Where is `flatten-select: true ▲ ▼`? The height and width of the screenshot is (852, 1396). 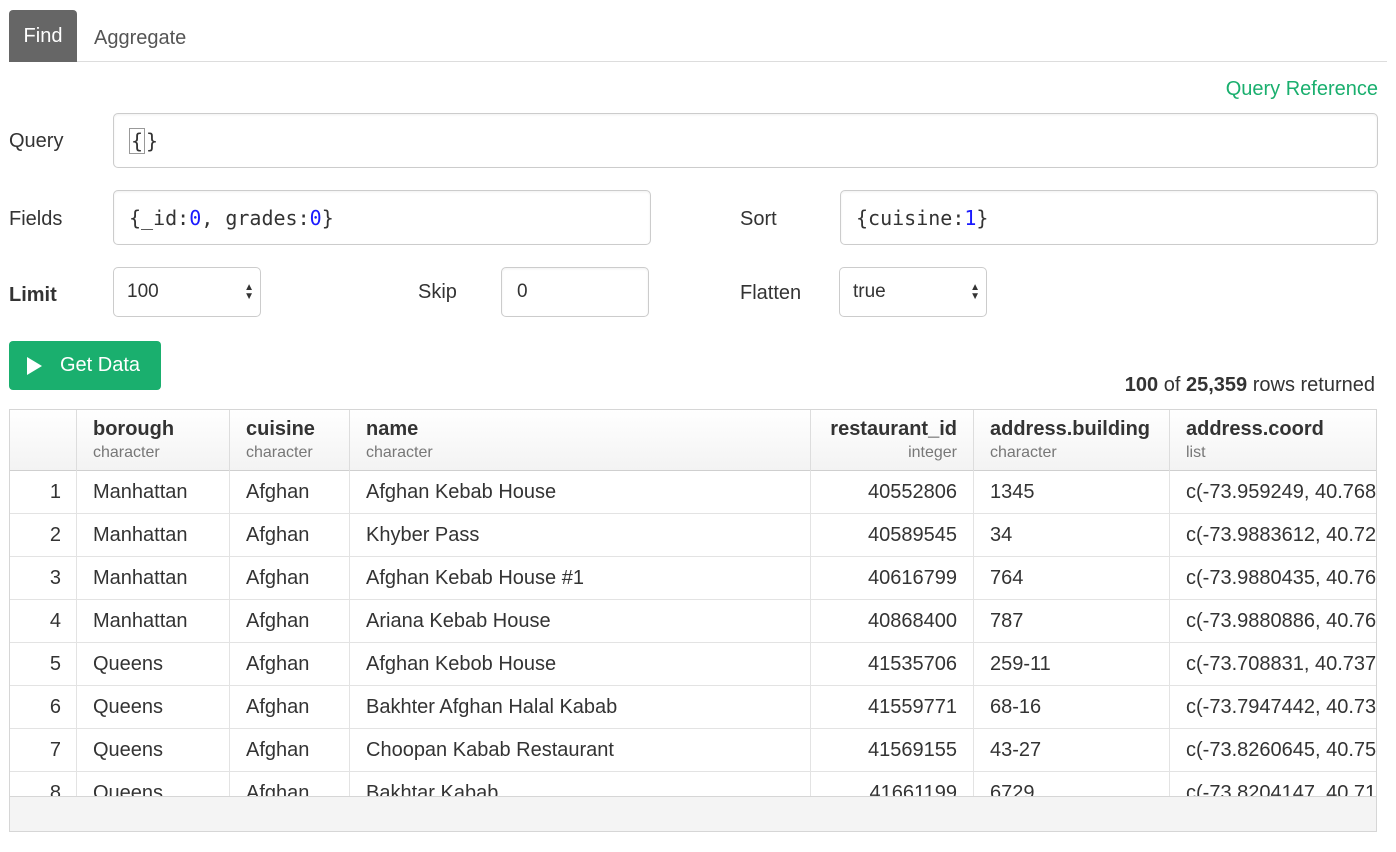
flatten-select: true ▲ ▼ is located at coordinates (913, 292).